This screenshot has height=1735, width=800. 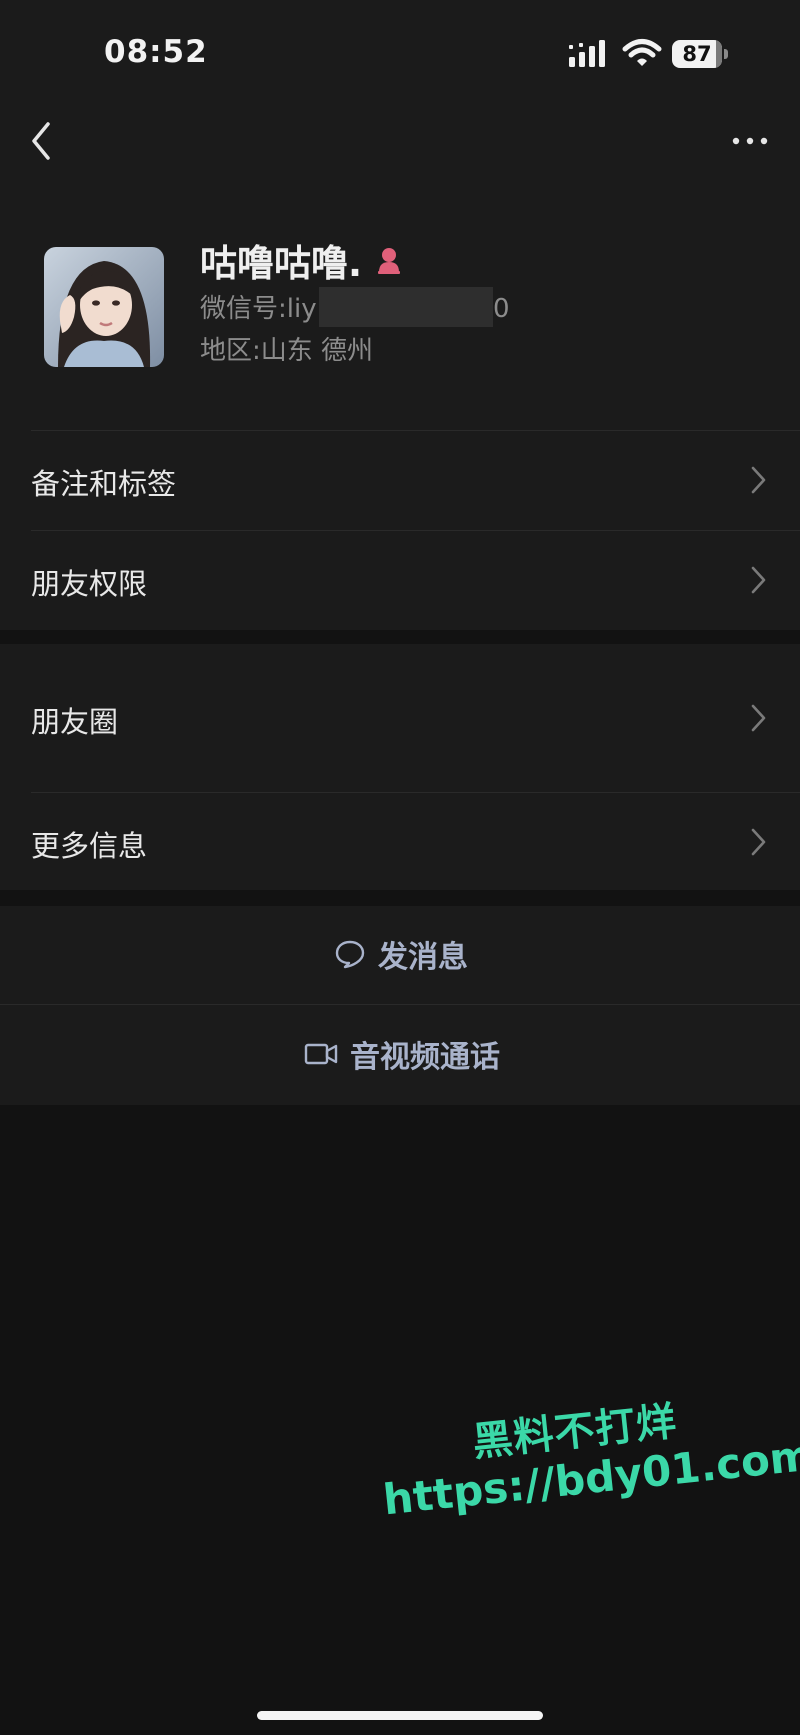 What do you see at coordinates (400, 480) in the screenshot?
I see `list-item-remarks-tags: 备注和标签` at bounding box center [400, 480].